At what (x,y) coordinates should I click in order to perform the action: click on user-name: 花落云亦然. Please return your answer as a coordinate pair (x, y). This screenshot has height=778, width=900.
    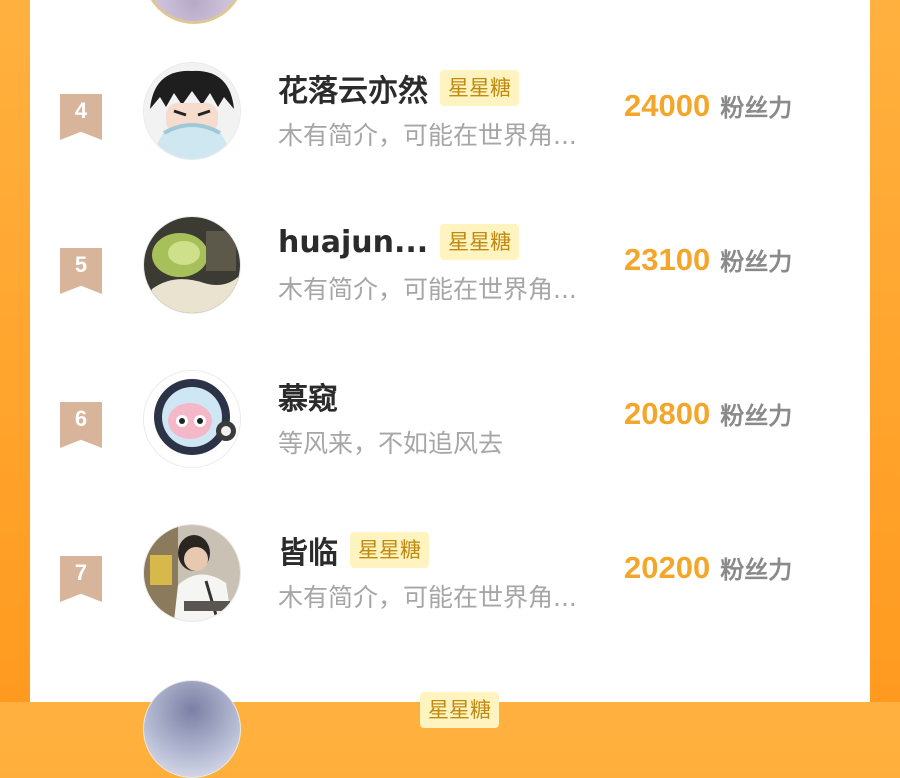
    Looking at the image, I should click on (353, 88).